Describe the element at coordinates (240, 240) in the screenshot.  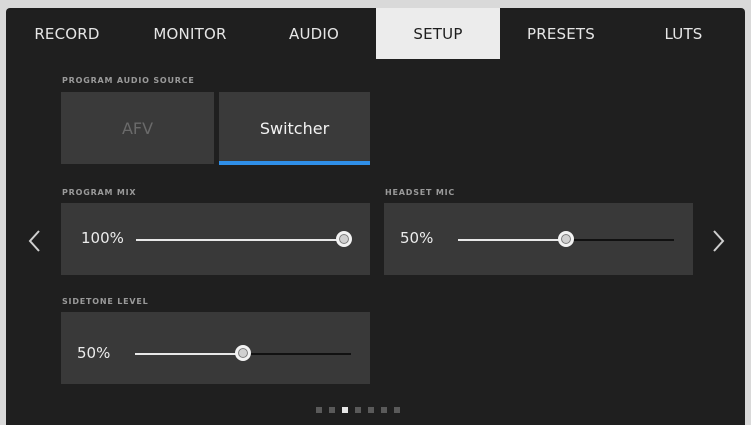
I see `program-mix-slider-fill` at that location.